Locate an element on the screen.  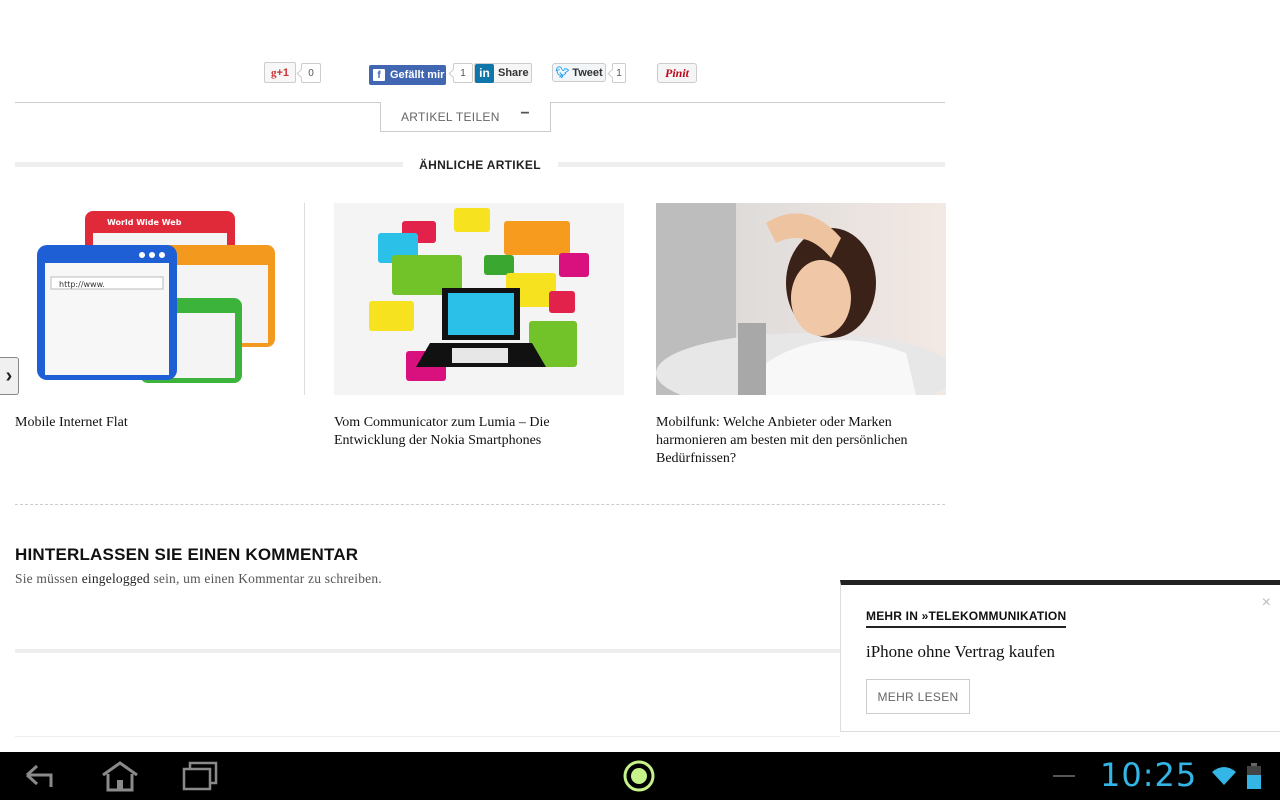
laptop-speech-bubbles-illustration is located at coordinates (479, 299).